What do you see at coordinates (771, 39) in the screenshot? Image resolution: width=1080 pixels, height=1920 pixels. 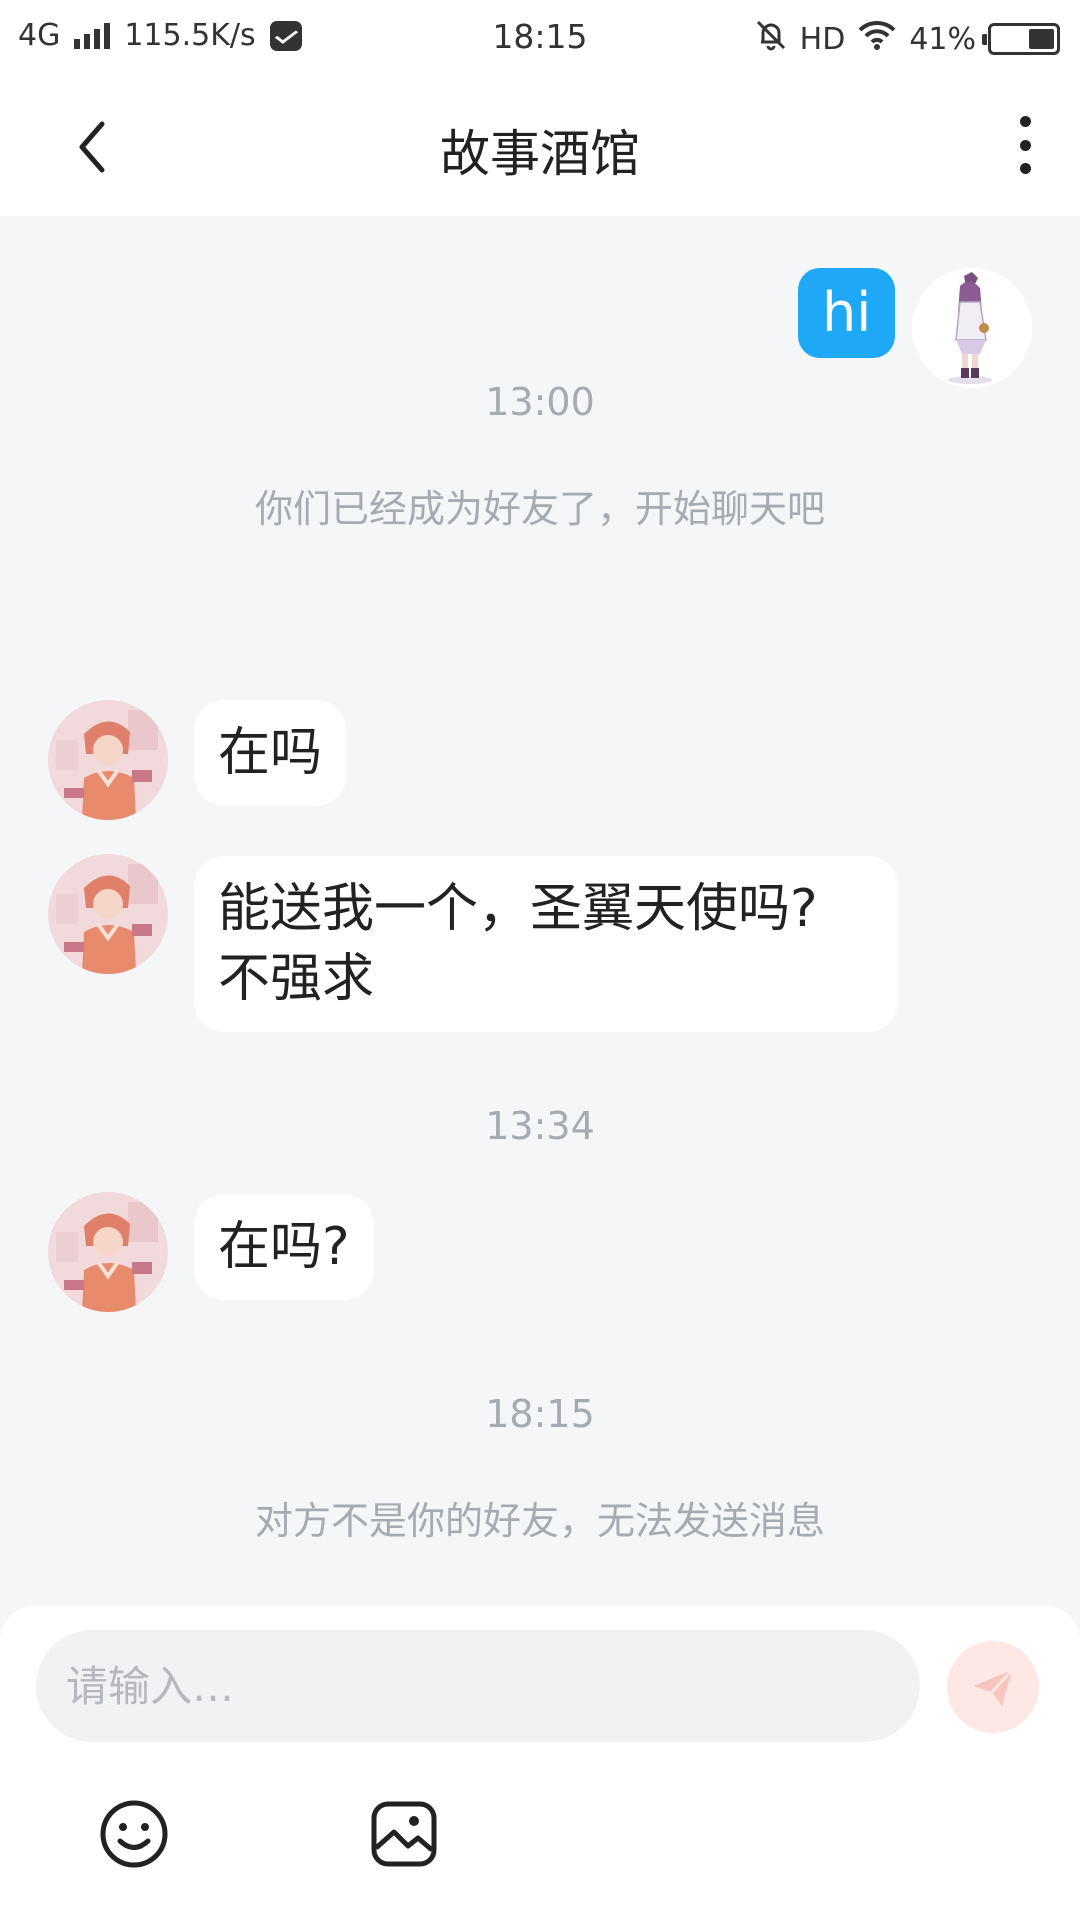 I see `mute-bell-icon` at bounding box center [771, 39].